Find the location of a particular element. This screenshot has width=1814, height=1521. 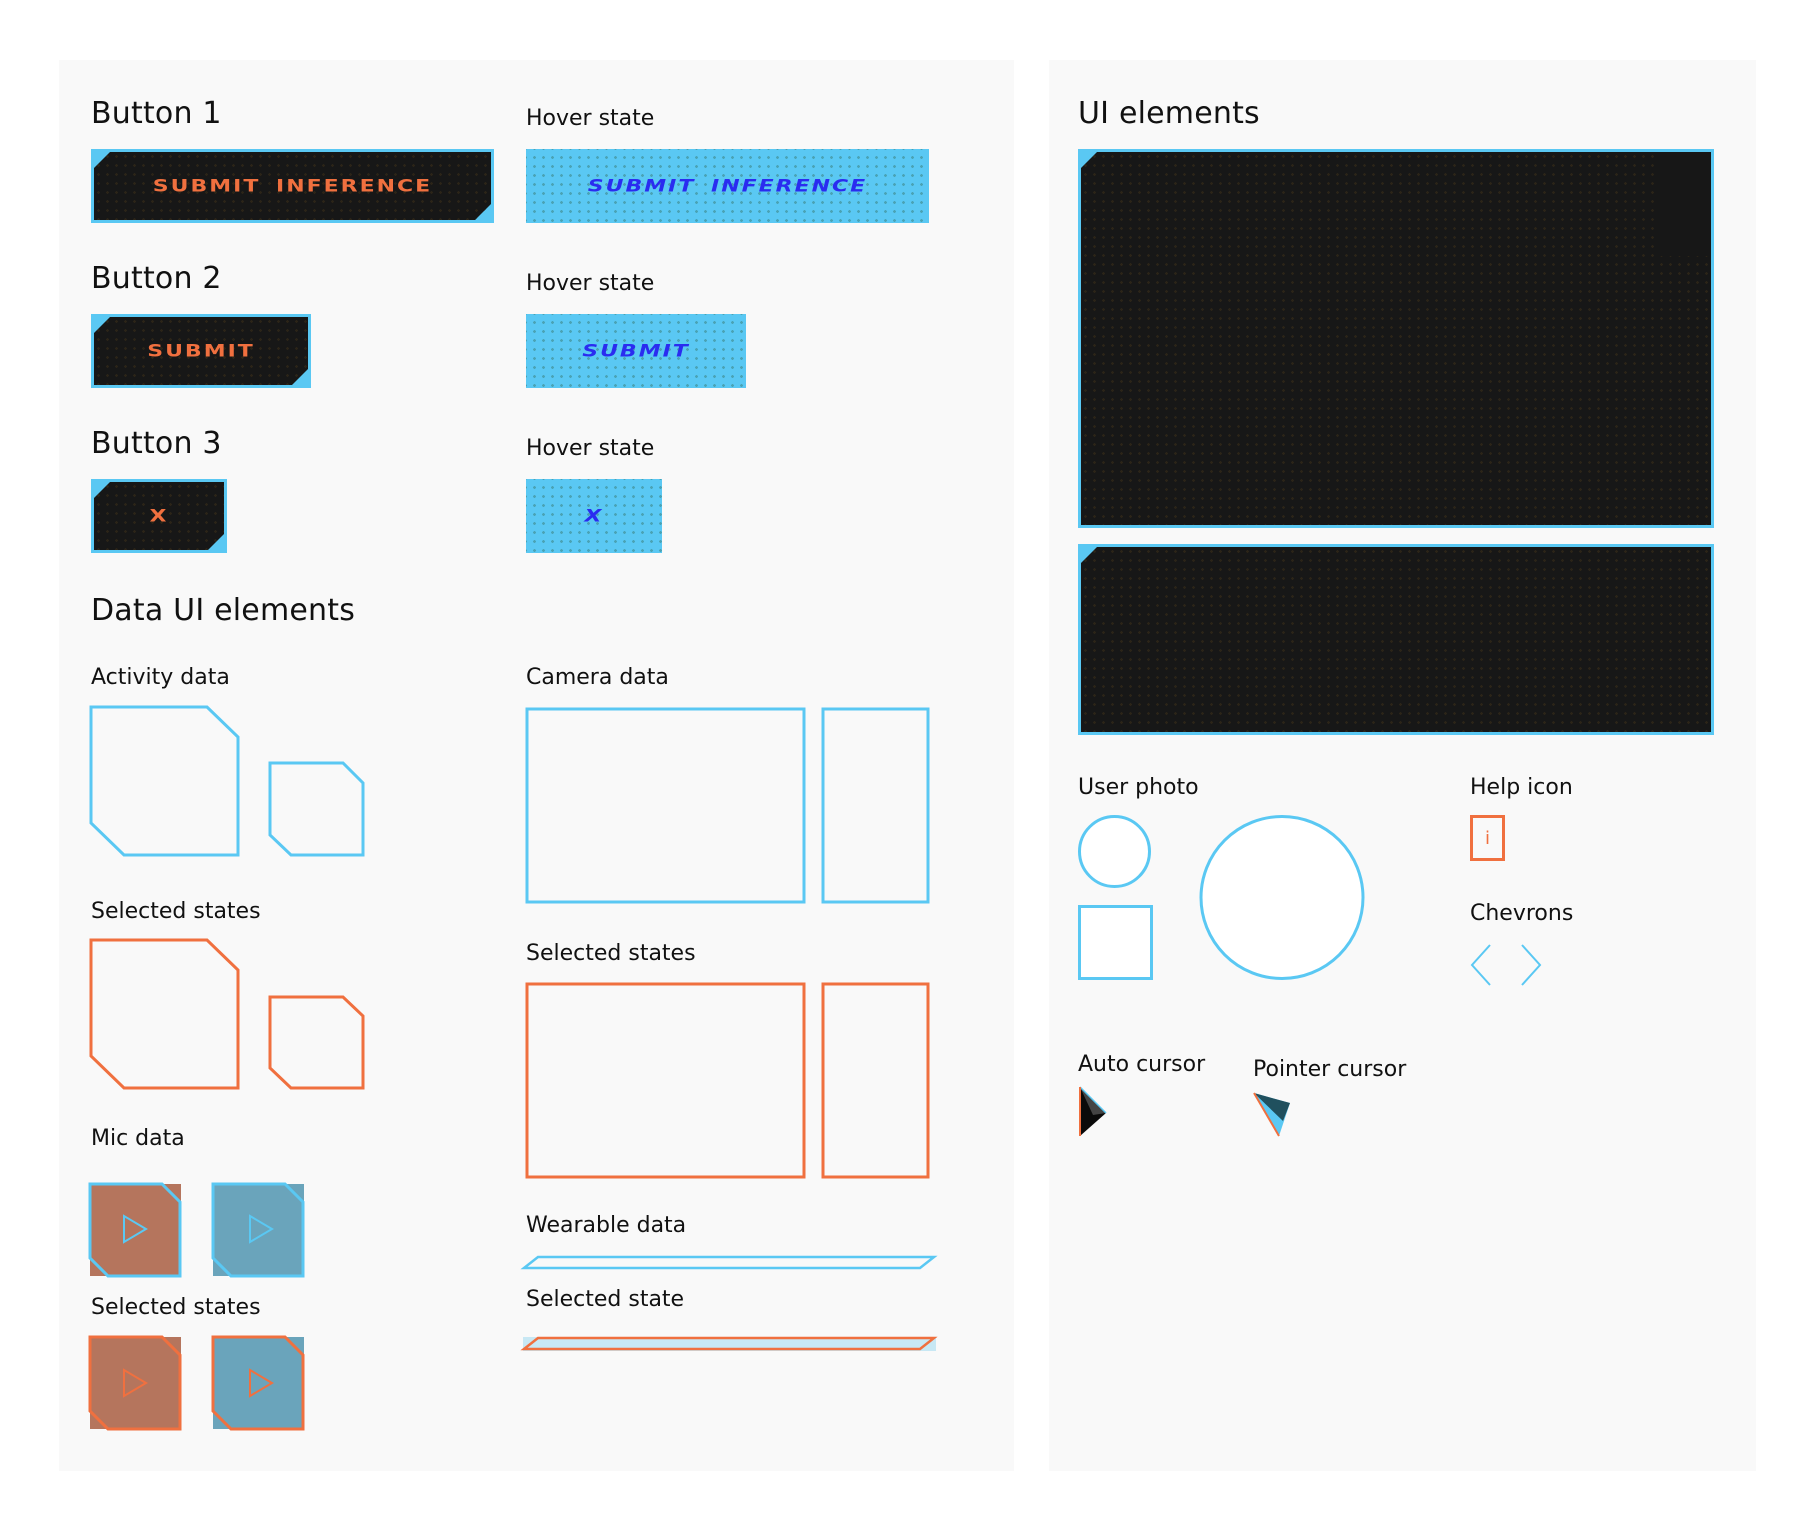

close-button: X is located at coordinates (159, 516).